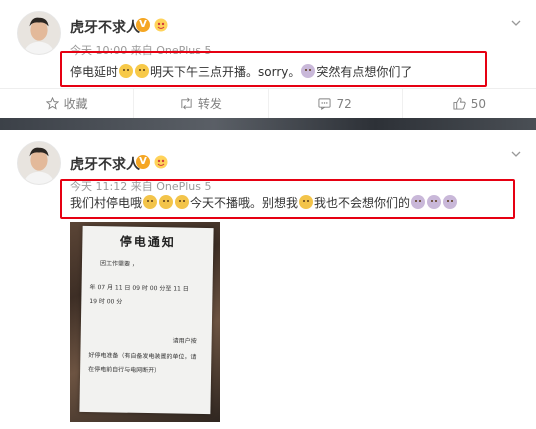 This screenshot has width=536, height=429. I want to click on notice-line: 年 07 月 11 日 09 时 00 分至 11 日, so click(139, 288).